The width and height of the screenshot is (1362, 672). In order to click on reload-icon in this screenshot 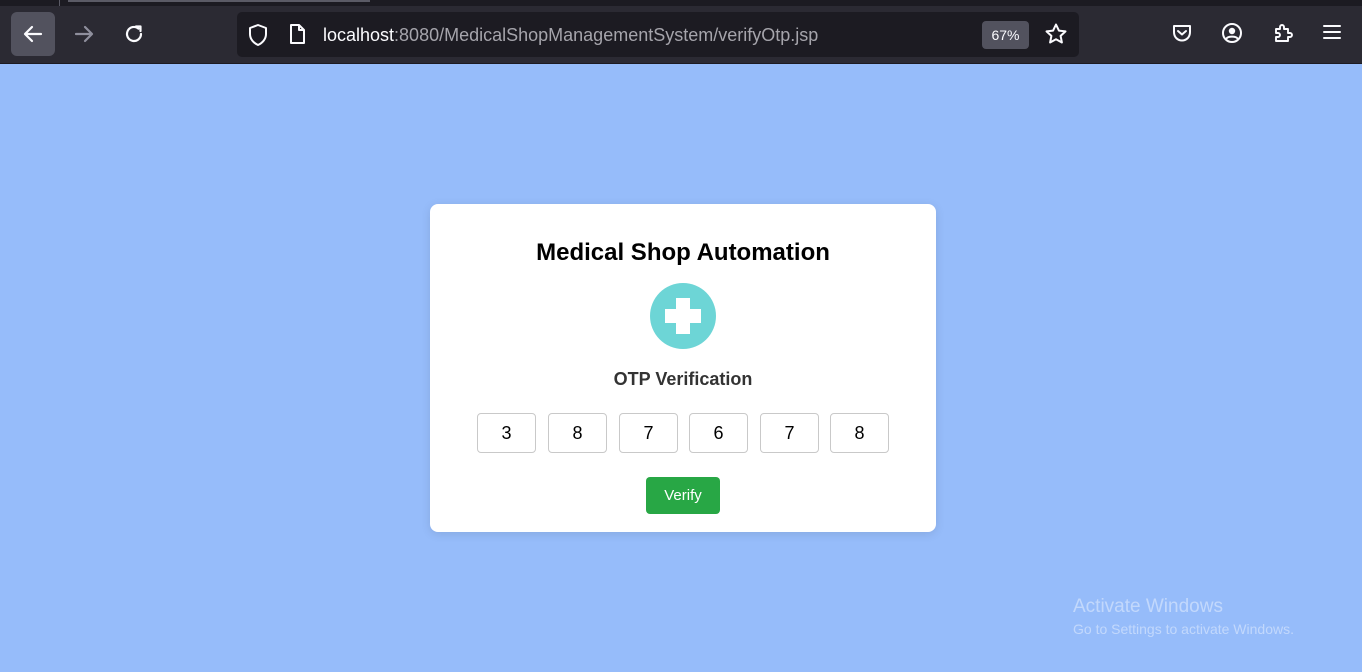, I will do `click(134, 34)`.